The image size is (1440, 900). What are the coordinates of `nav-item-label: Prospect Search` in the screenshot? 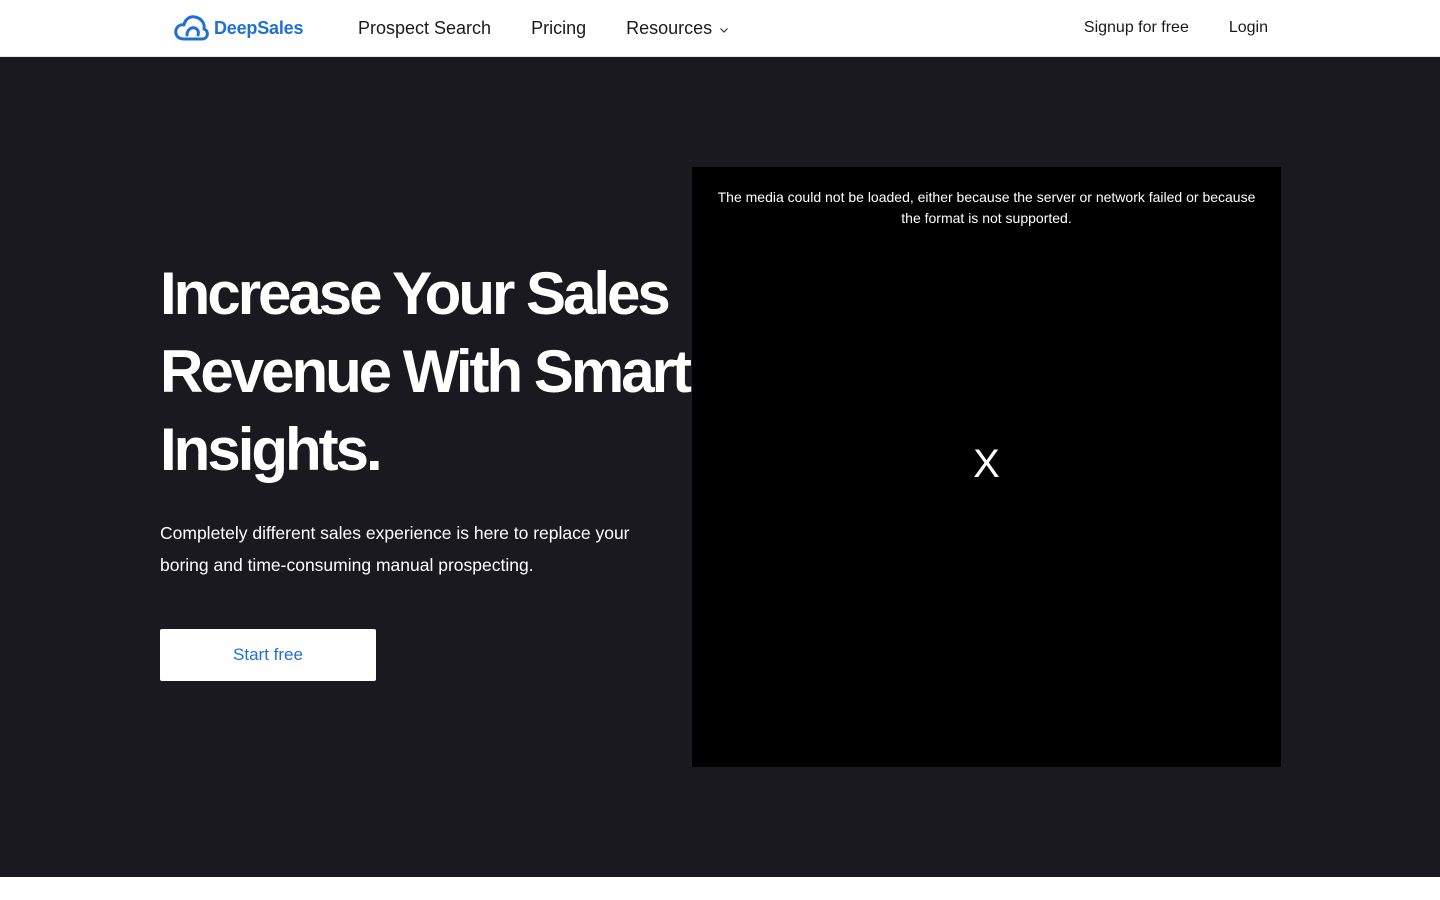 It's located at (425, 28).